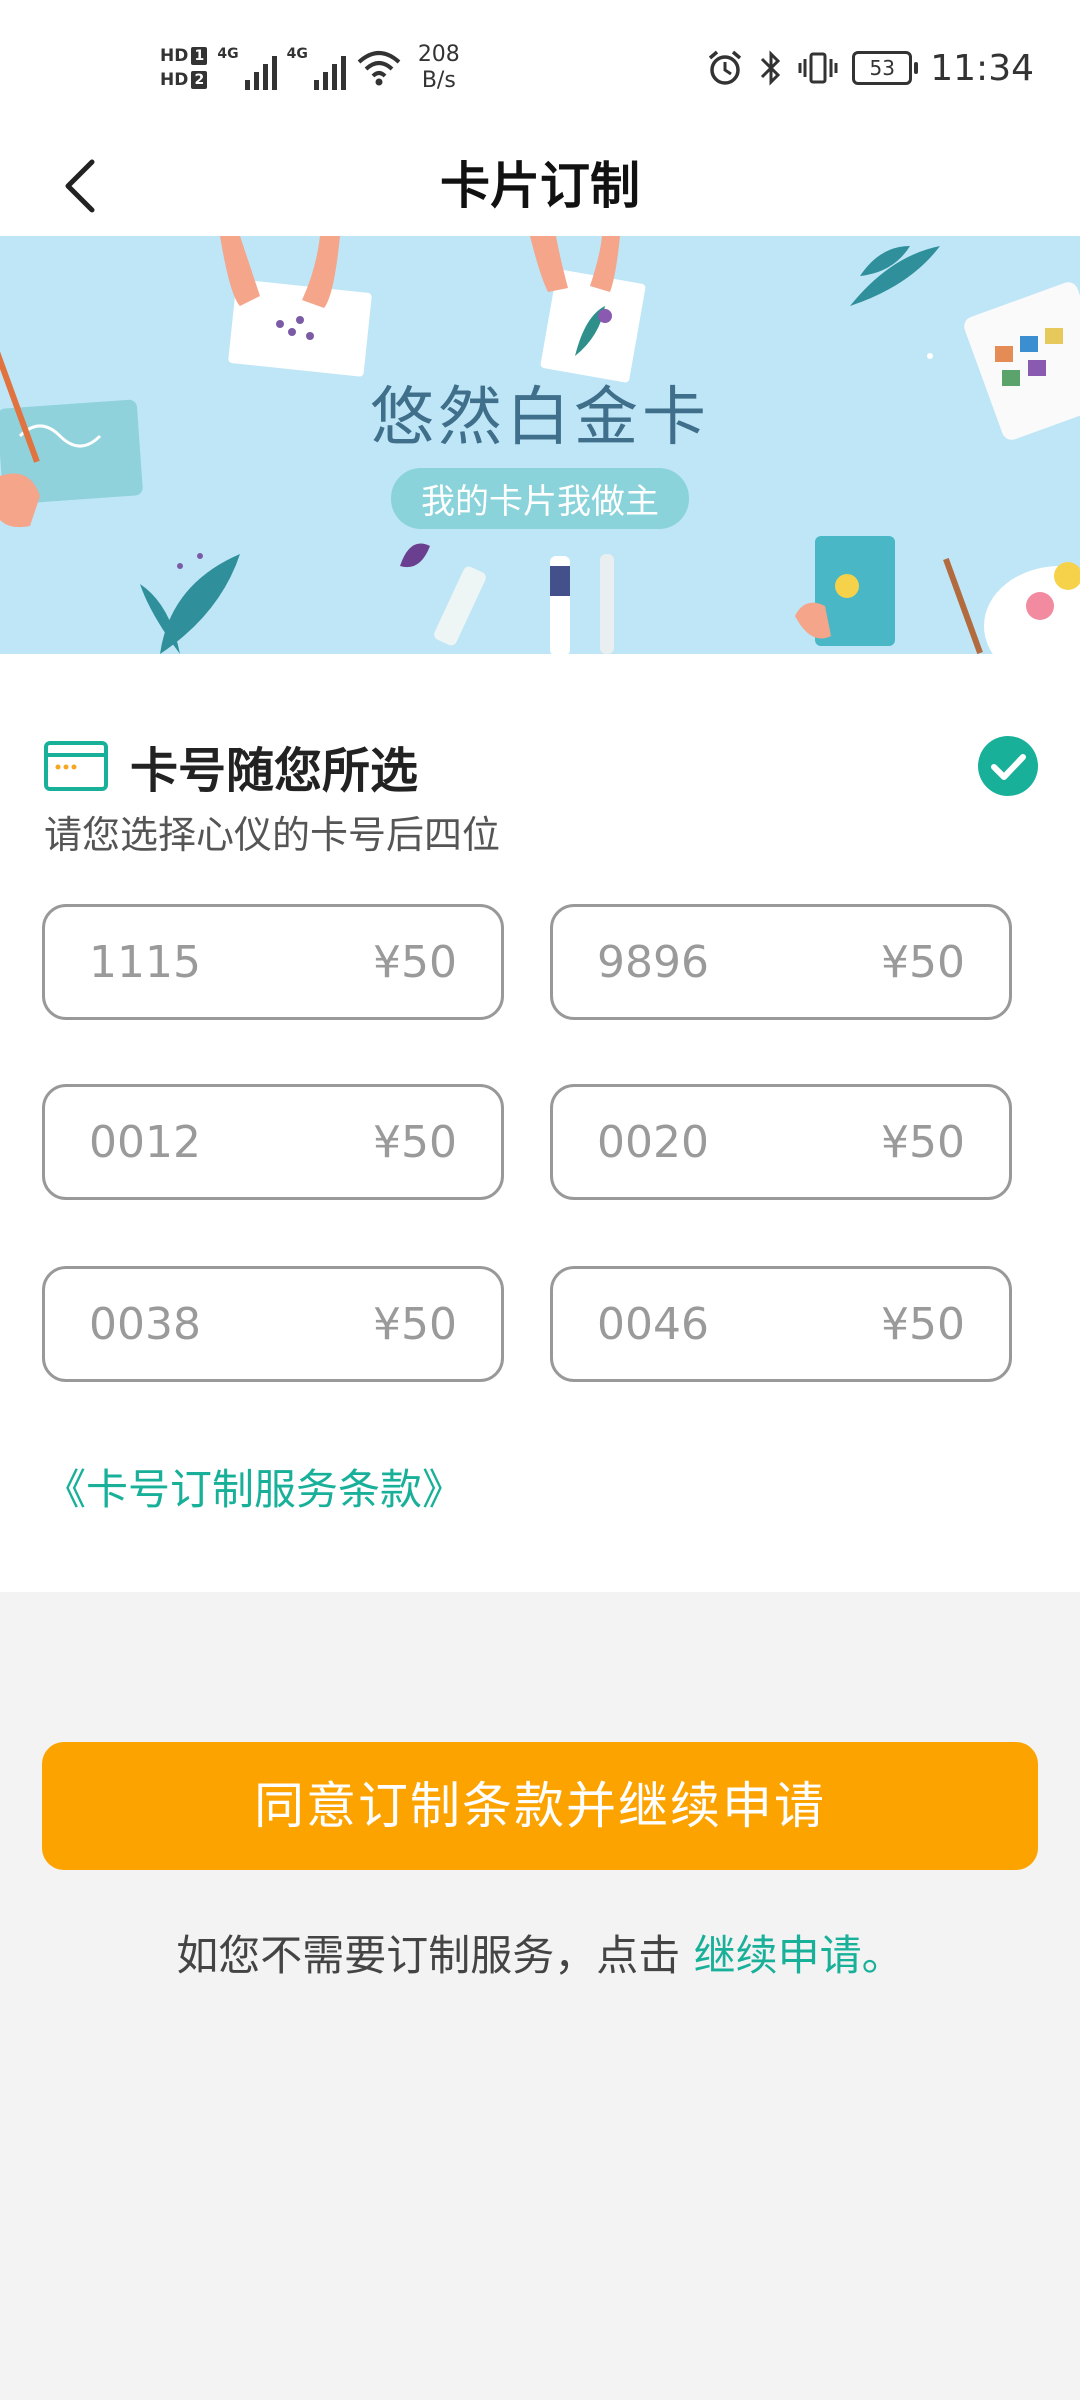 The image size is (1080, 2400). Describe the element at coordinates (781, 1142) in the screenshot. I see `card-number-option: 0020 ¥50` at that location.